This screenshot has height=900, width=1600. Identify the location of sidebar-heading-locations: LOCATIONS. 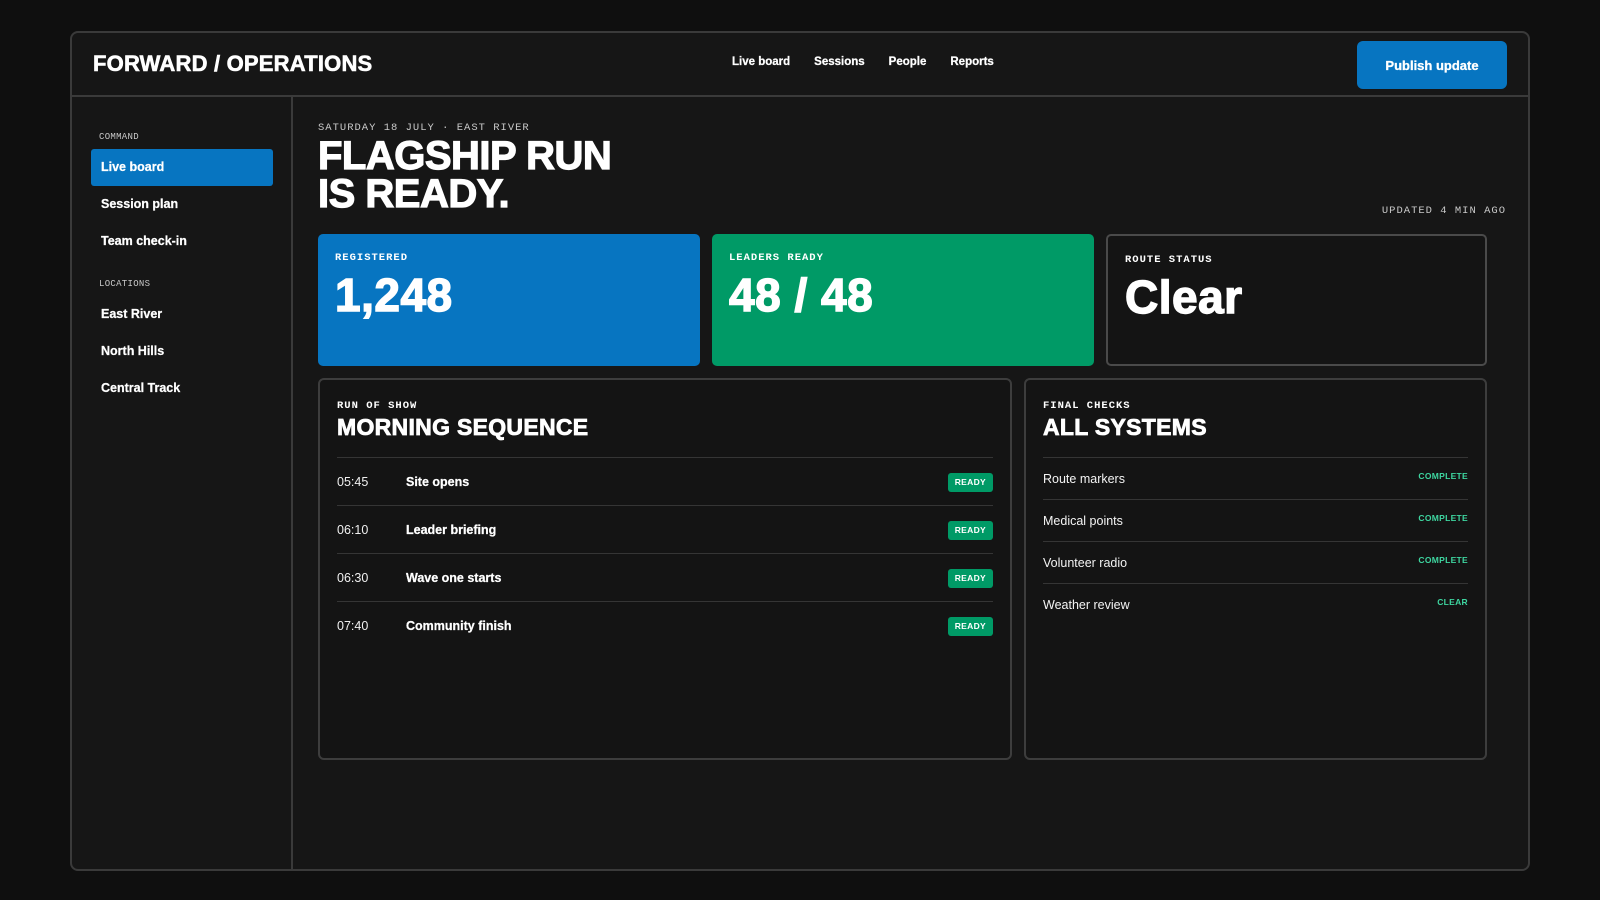
(125, 284).